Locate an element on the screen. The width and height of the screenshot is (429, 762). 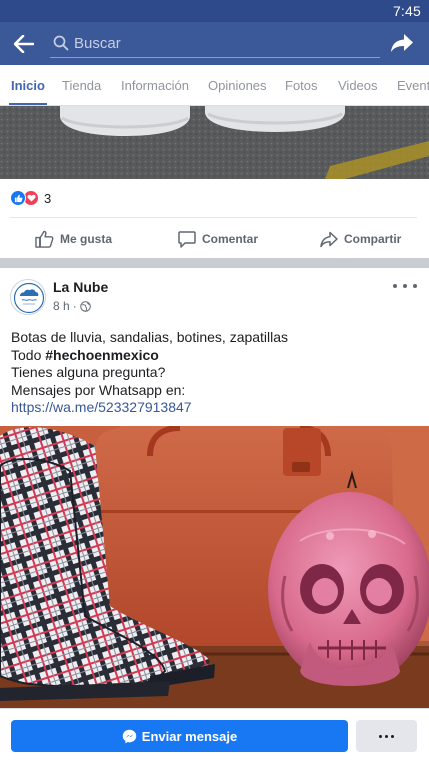
back-button is located at coordinates (24, 44).